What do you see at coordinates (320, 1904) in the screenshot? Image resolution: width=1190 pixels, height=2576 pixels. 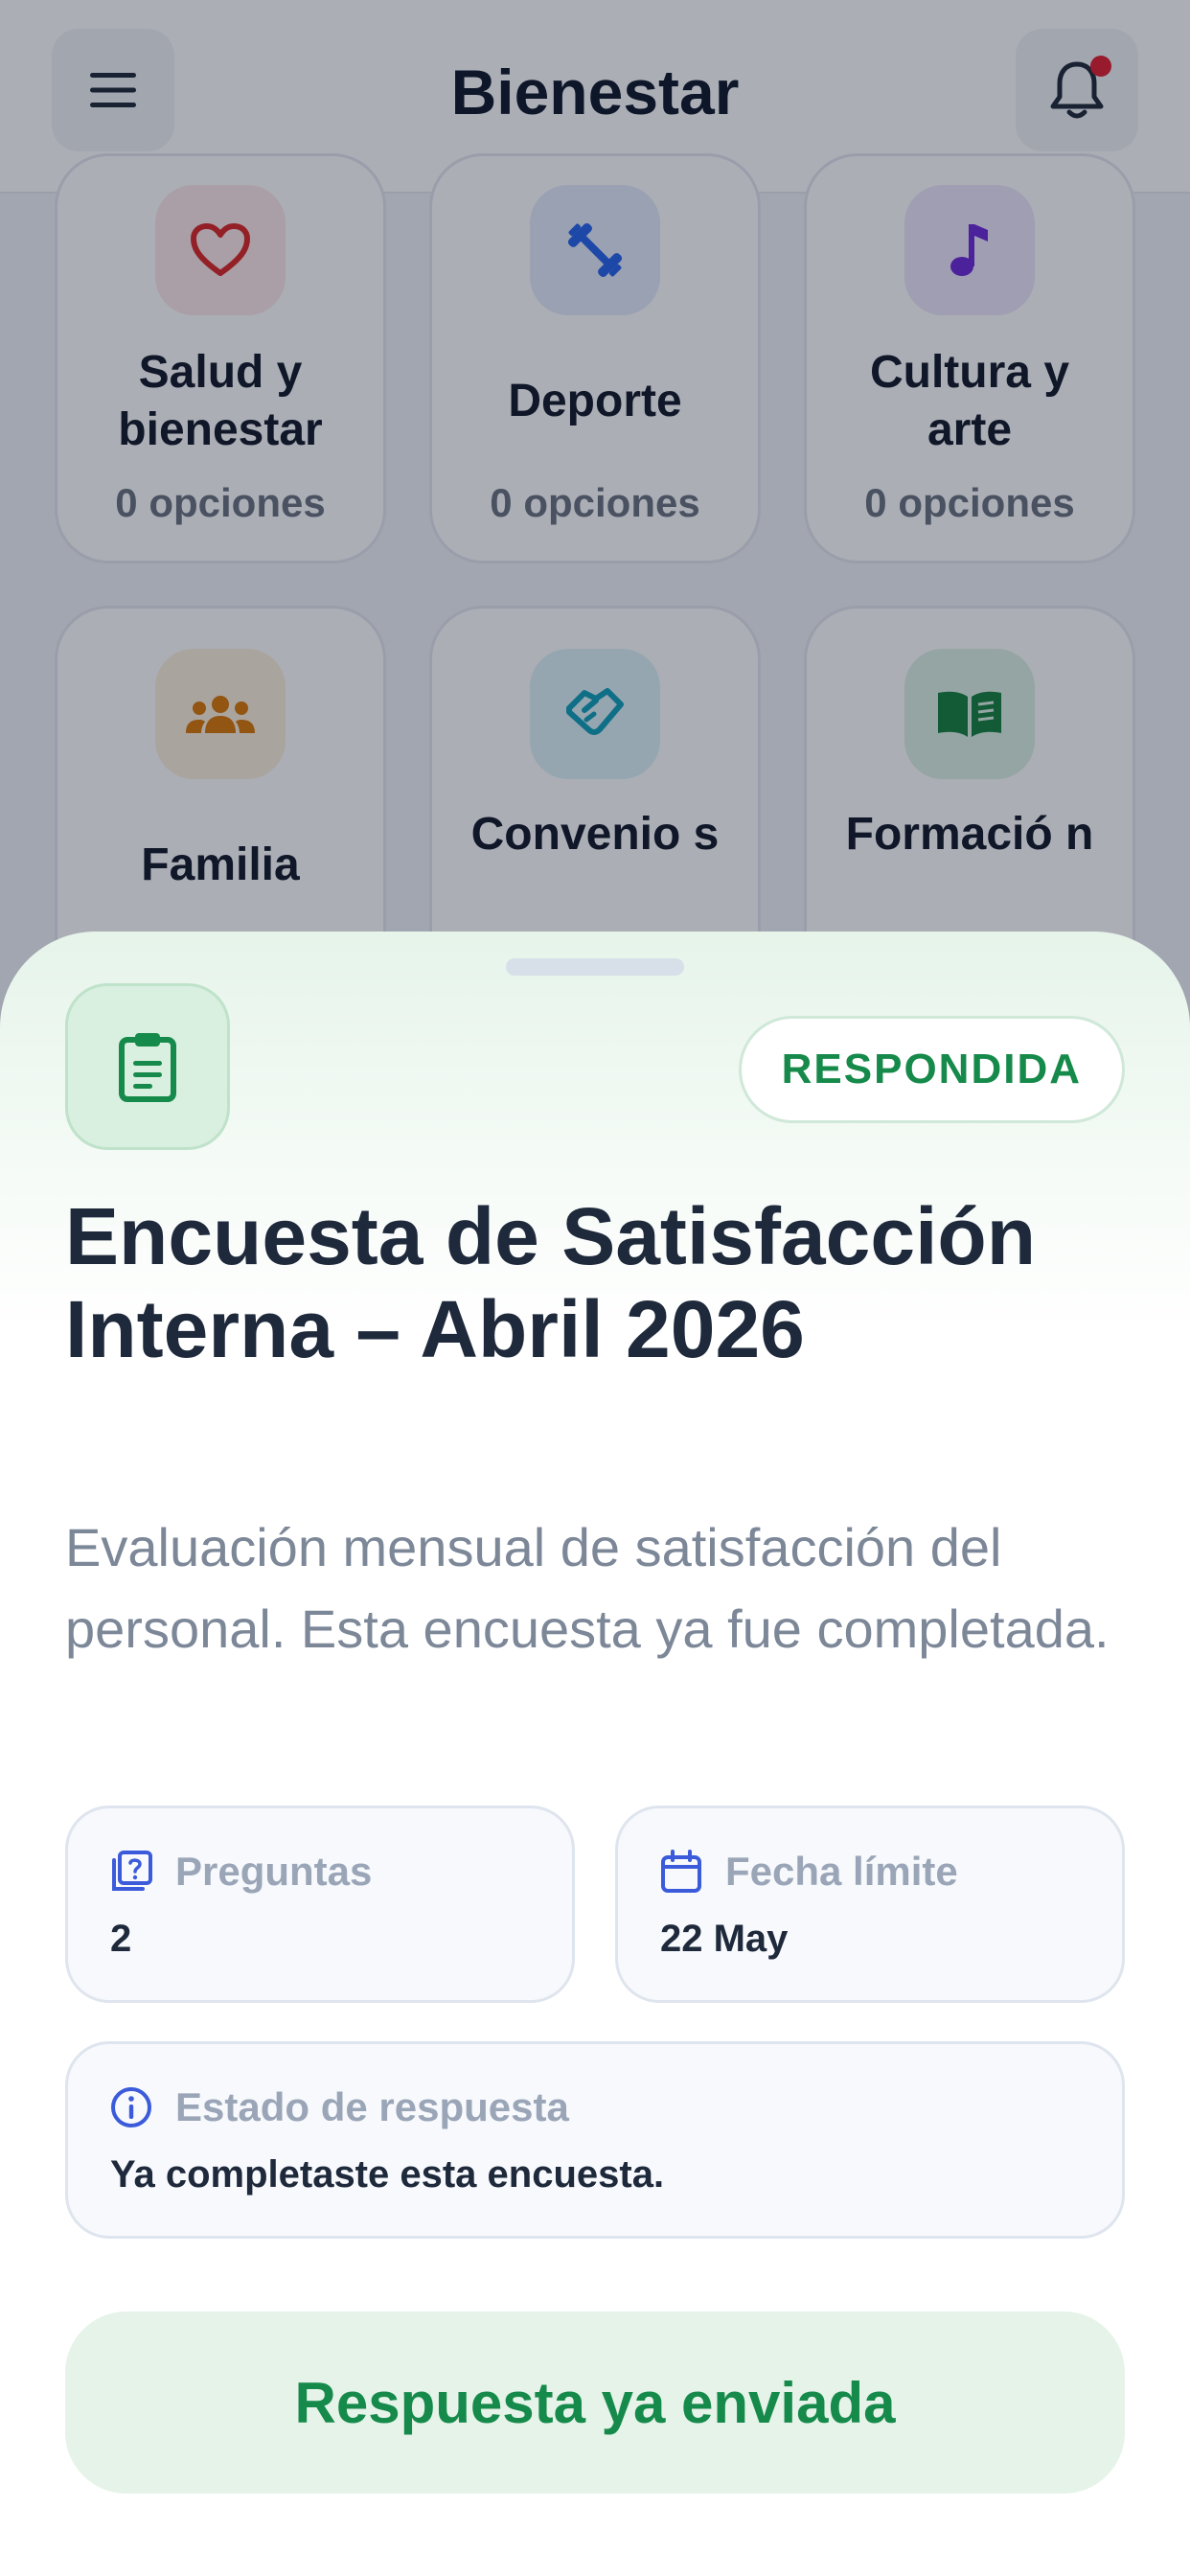 I see `questions-info-card: Preguntas 2` at bounding box center [320, 1904].